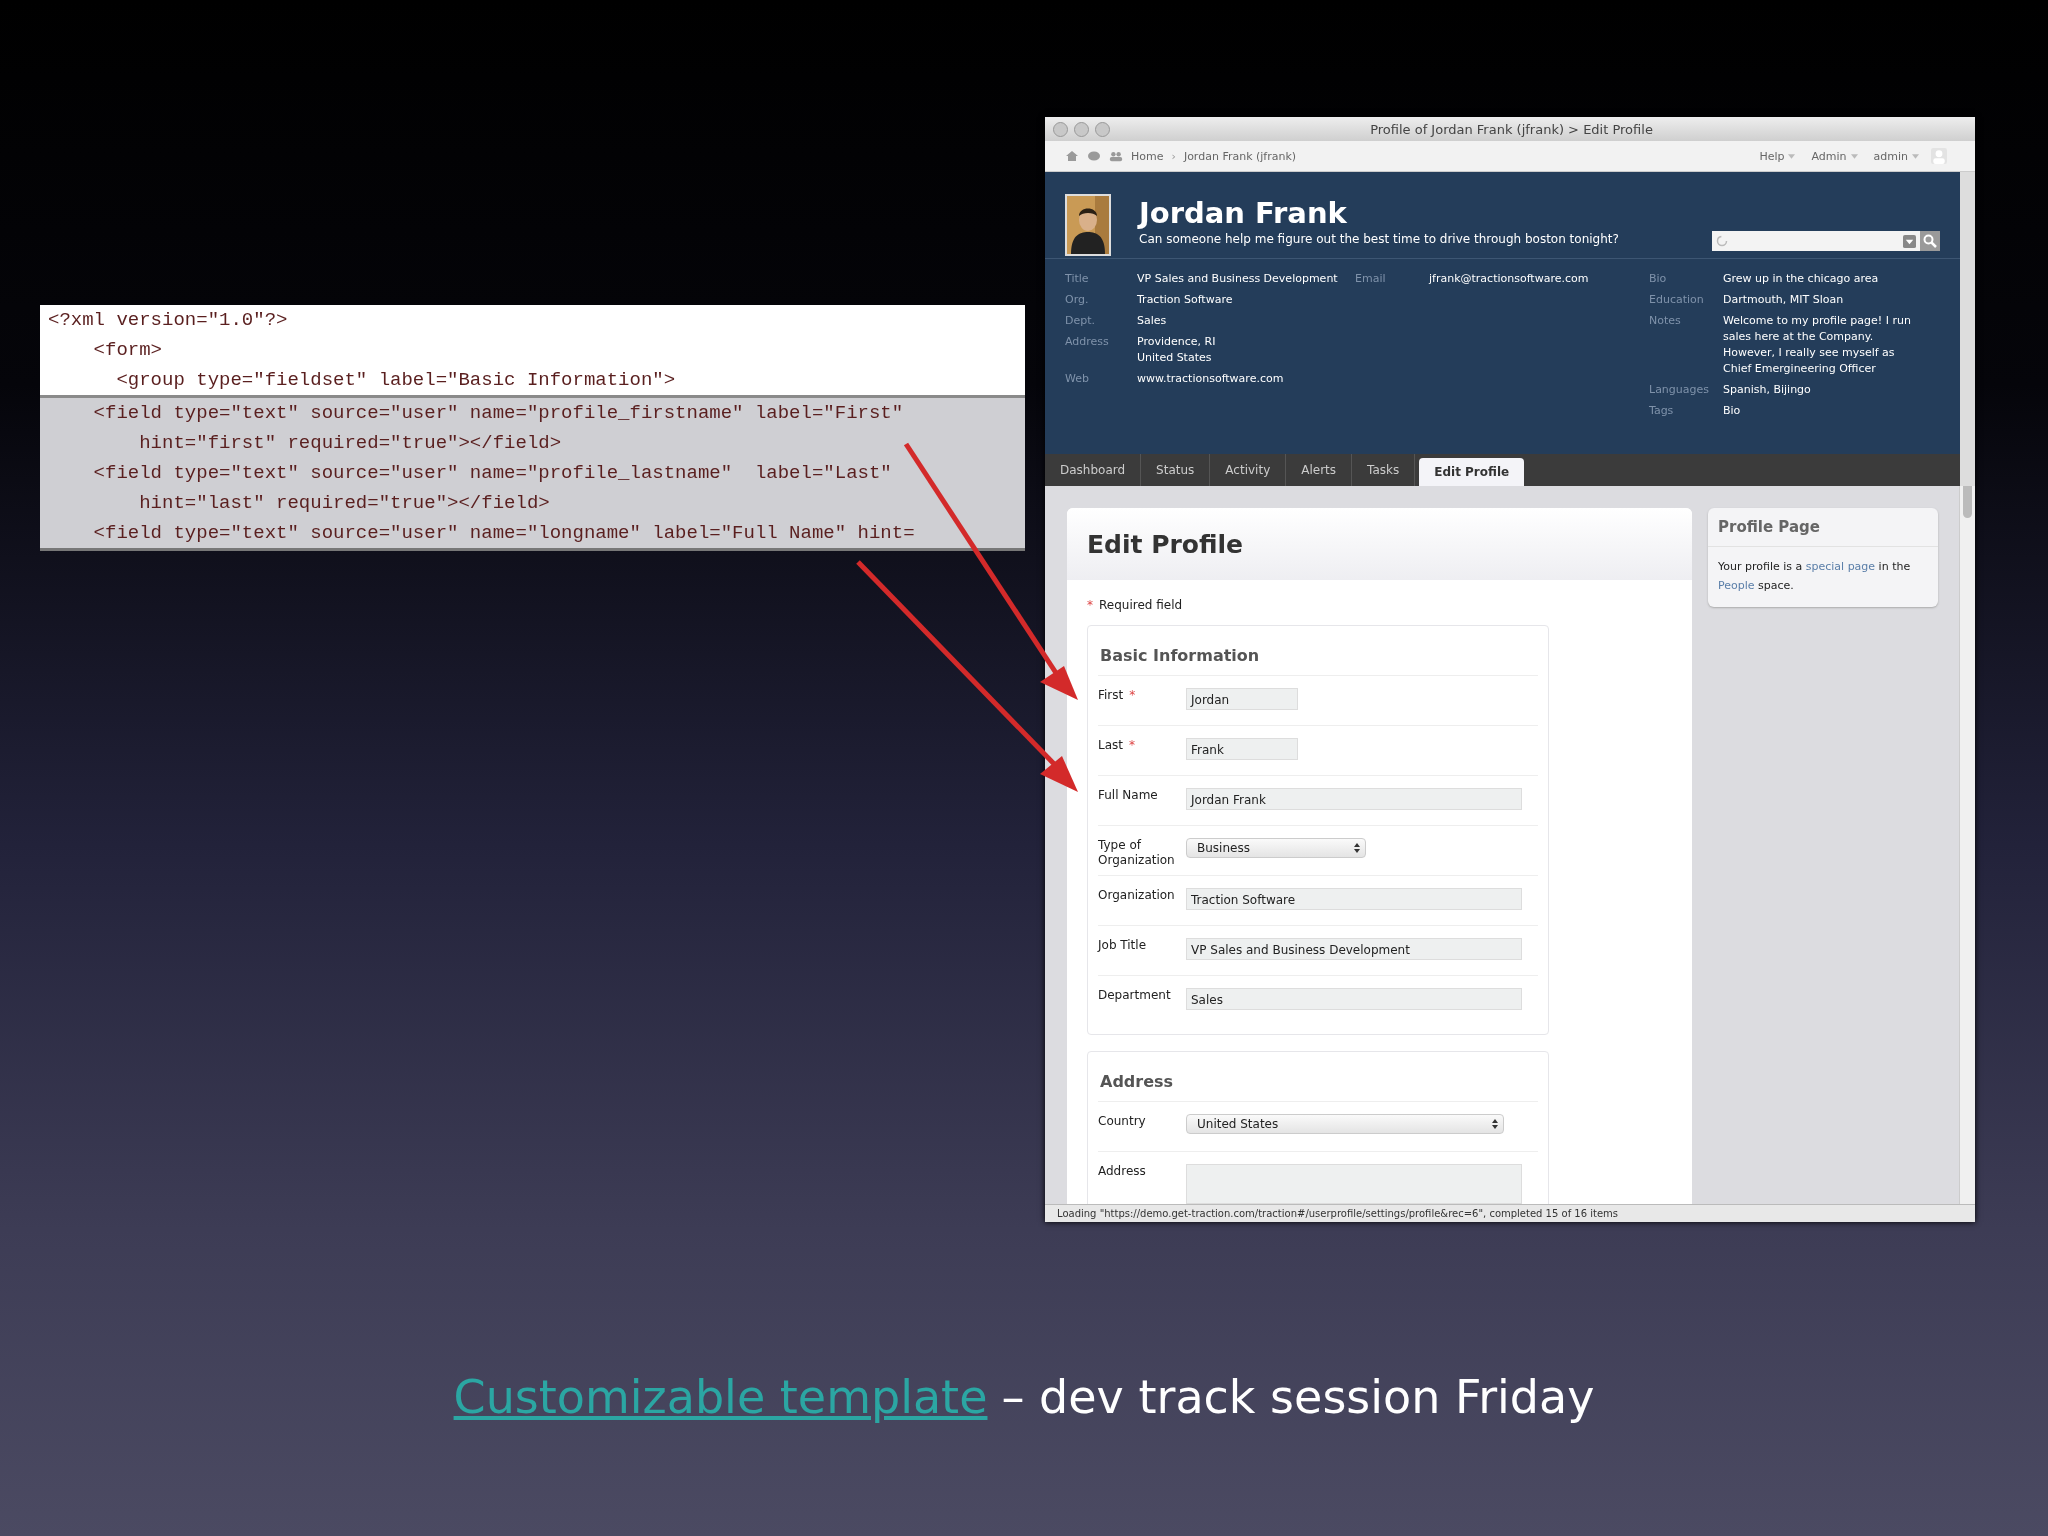 The height and width of the screenshot is (1536, 2048). Describe the element at coordinates (1110, 745) in the screenshot. I see `field-label: Last` at that location.